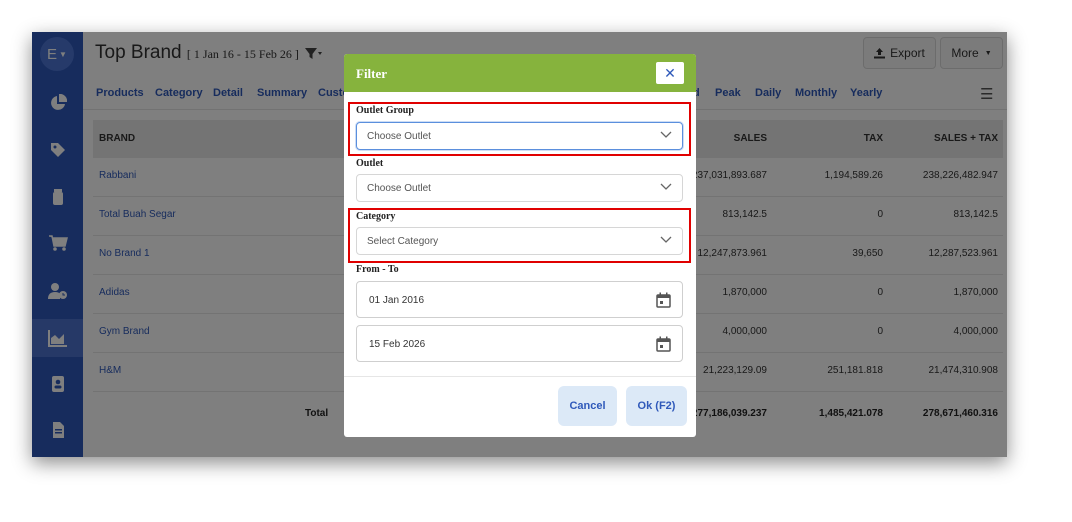  What do you see at coordinates (519, 343) in the screenshot?
I see `to-date-input: 15 Feb 2026` at bounding box center [519, 343].